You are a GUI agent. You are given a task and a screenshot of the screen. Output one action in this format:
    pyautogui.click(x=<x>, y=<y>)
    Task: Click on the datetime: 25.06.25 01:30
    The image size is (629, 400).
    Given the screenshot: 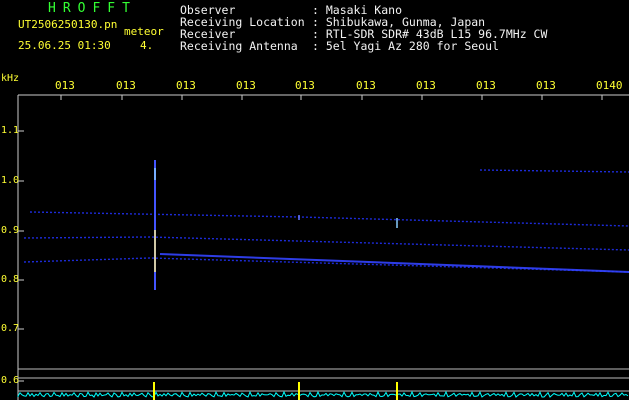 What is the action you would take?
    pyautogui.click(x=64, y=45)
    